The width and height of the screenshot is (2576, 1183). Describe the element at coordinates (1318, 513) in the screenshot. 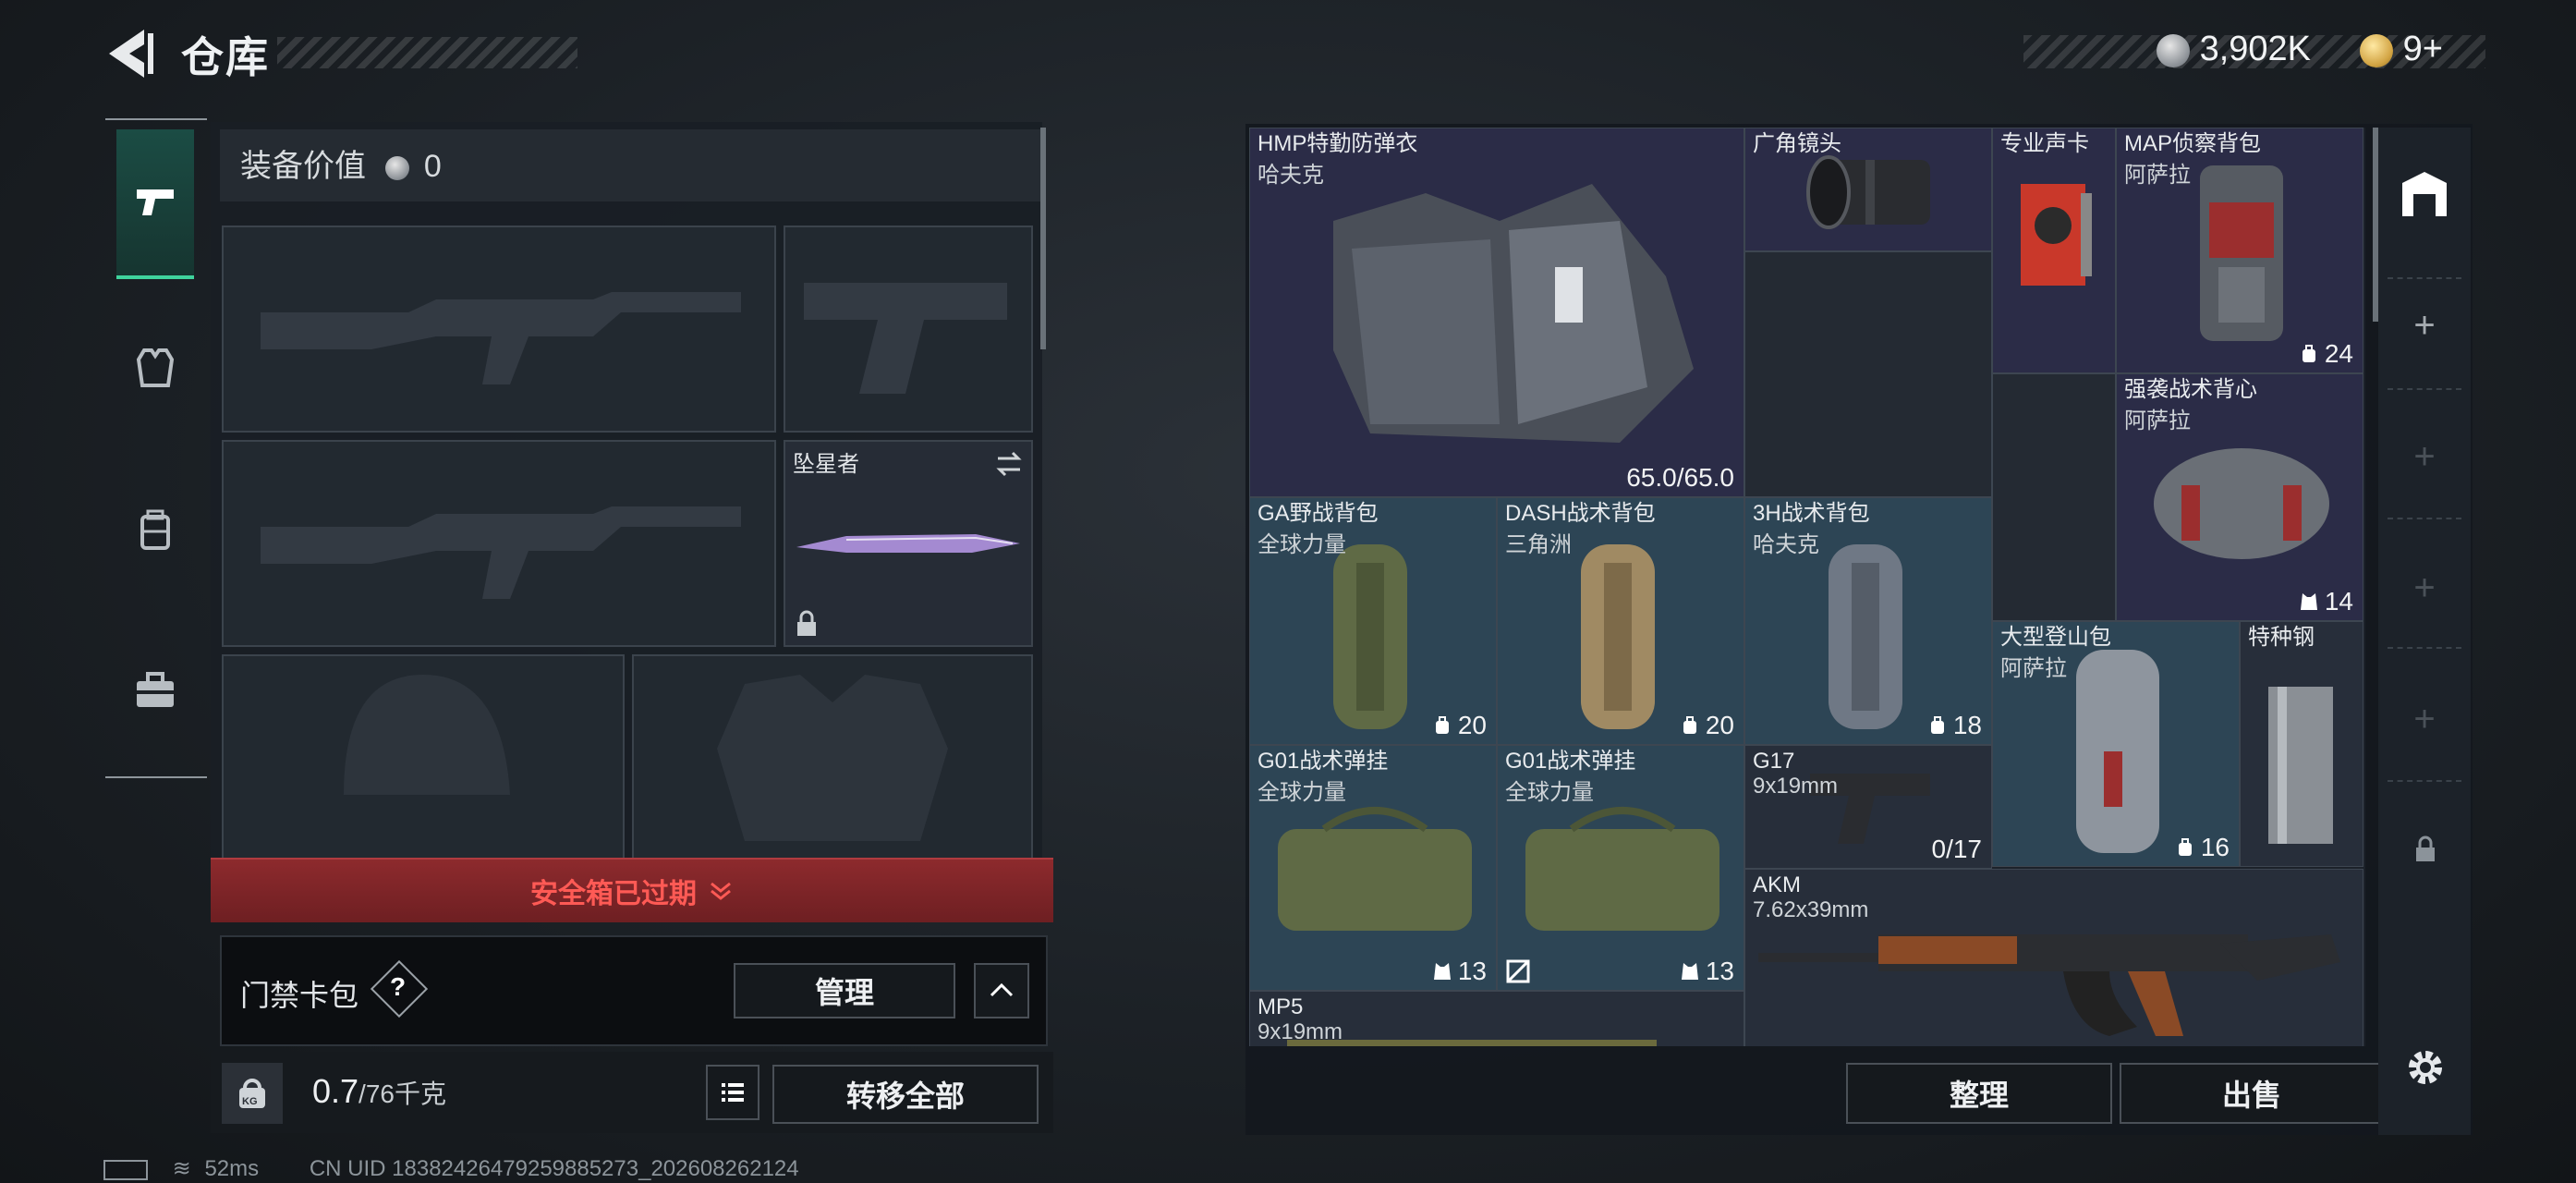

I see `item-name: GA野战背包` at that location.